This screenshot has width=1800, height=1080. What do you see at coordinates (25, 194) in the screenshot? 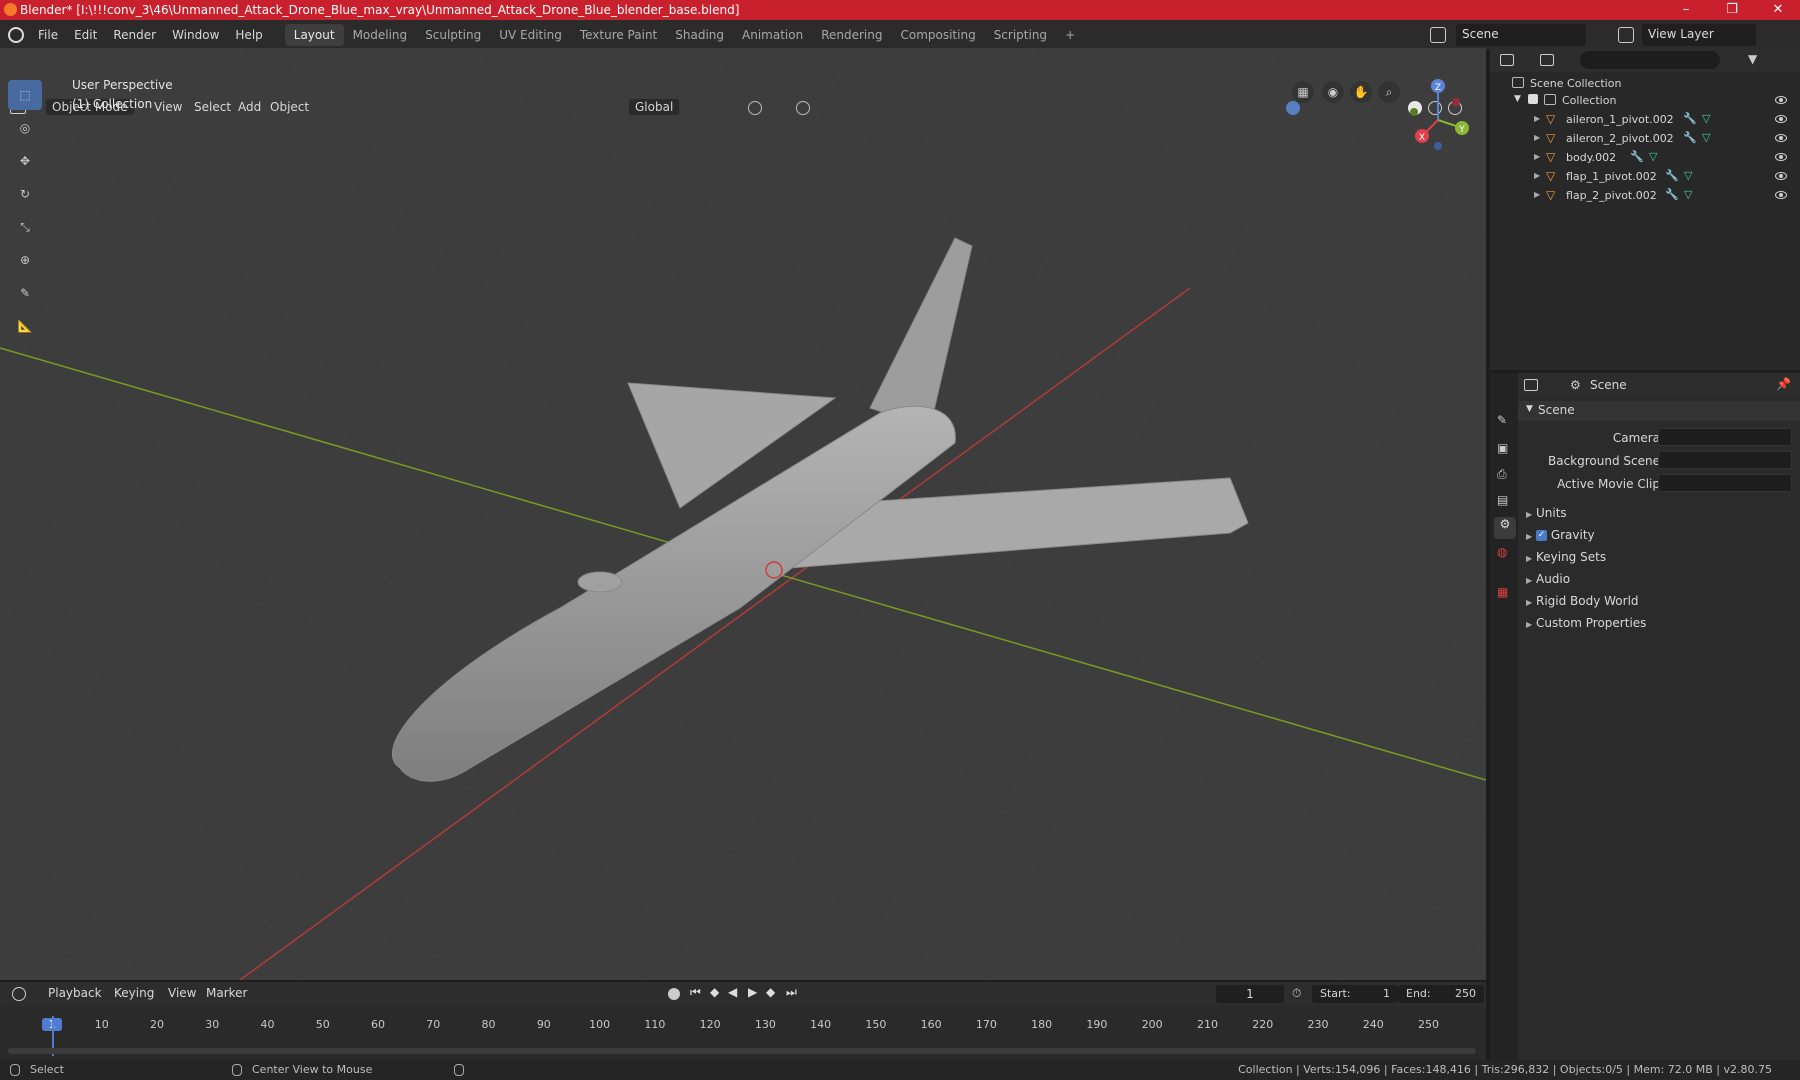
I see `rotate-tool-icon: ↻` at bounding box center [25, 194].